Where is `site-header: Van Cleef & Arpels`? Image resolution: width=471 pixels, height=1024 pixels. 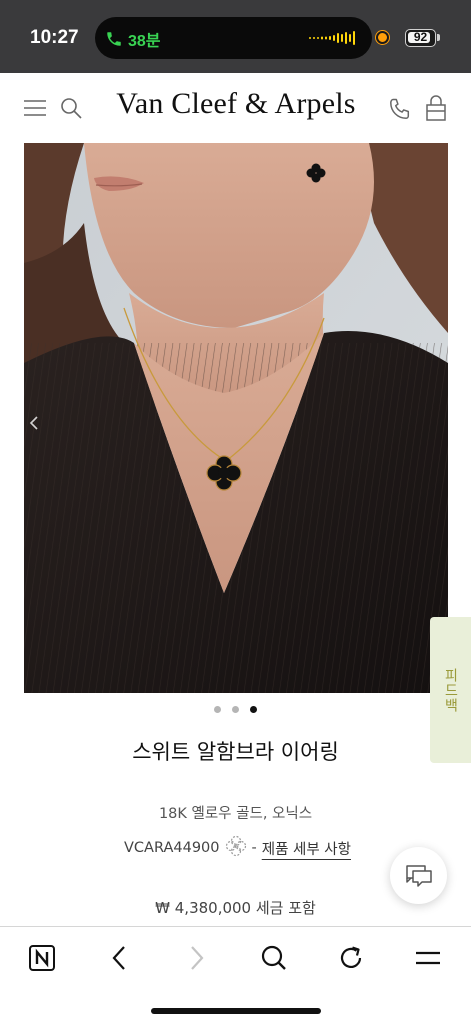 site-header: Van Cleef & Arpels is located at coordinates (235, 108).